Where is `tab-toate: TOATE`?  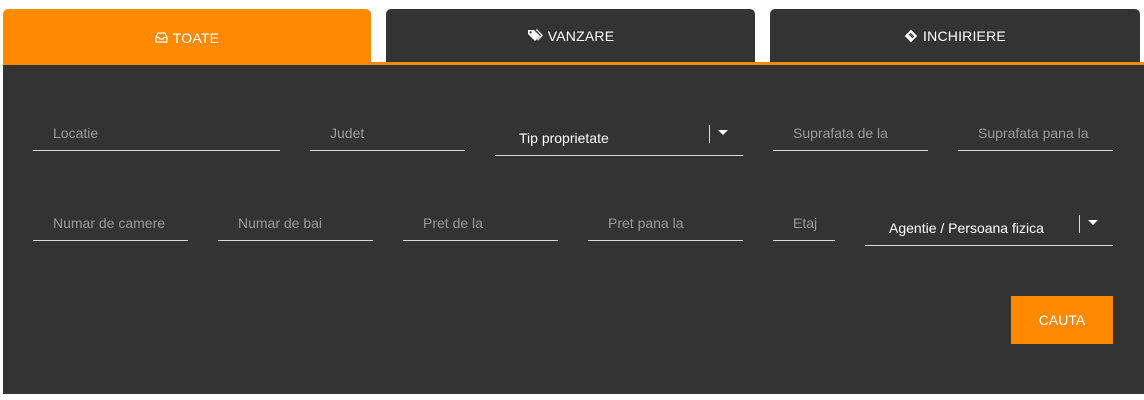 tab-toate: TOATE is located at coordinates (187, 37).